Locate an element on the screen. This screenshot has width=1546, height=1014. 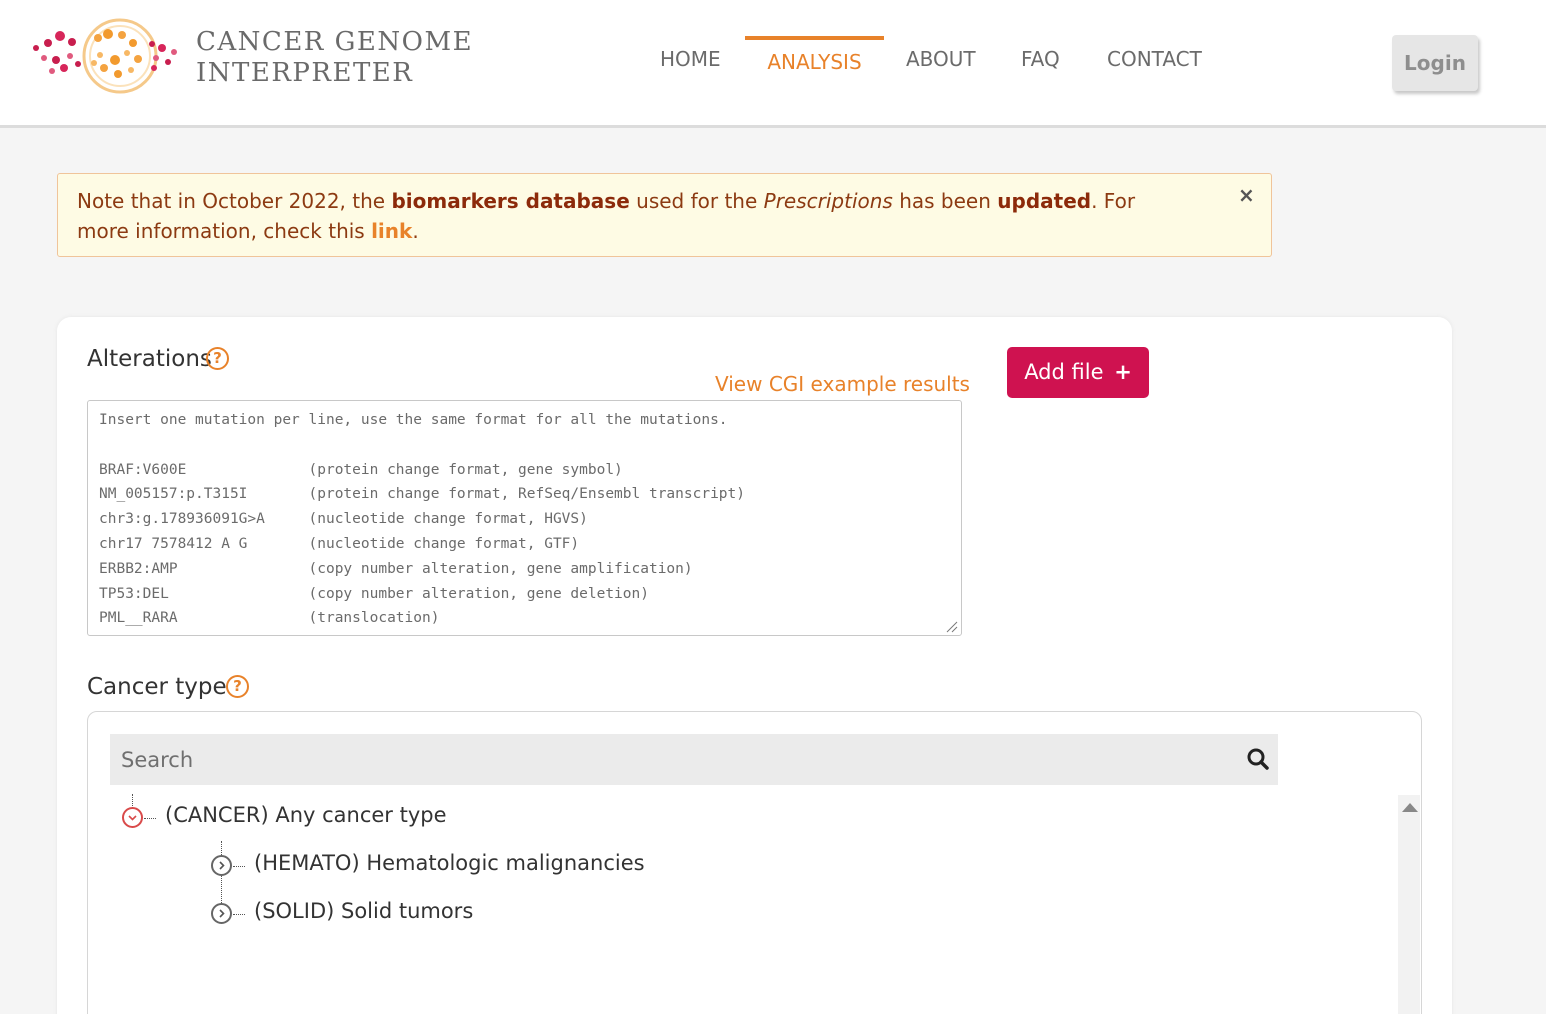
scroll-up-arrow-icon is located at coordinates (1410, 807).